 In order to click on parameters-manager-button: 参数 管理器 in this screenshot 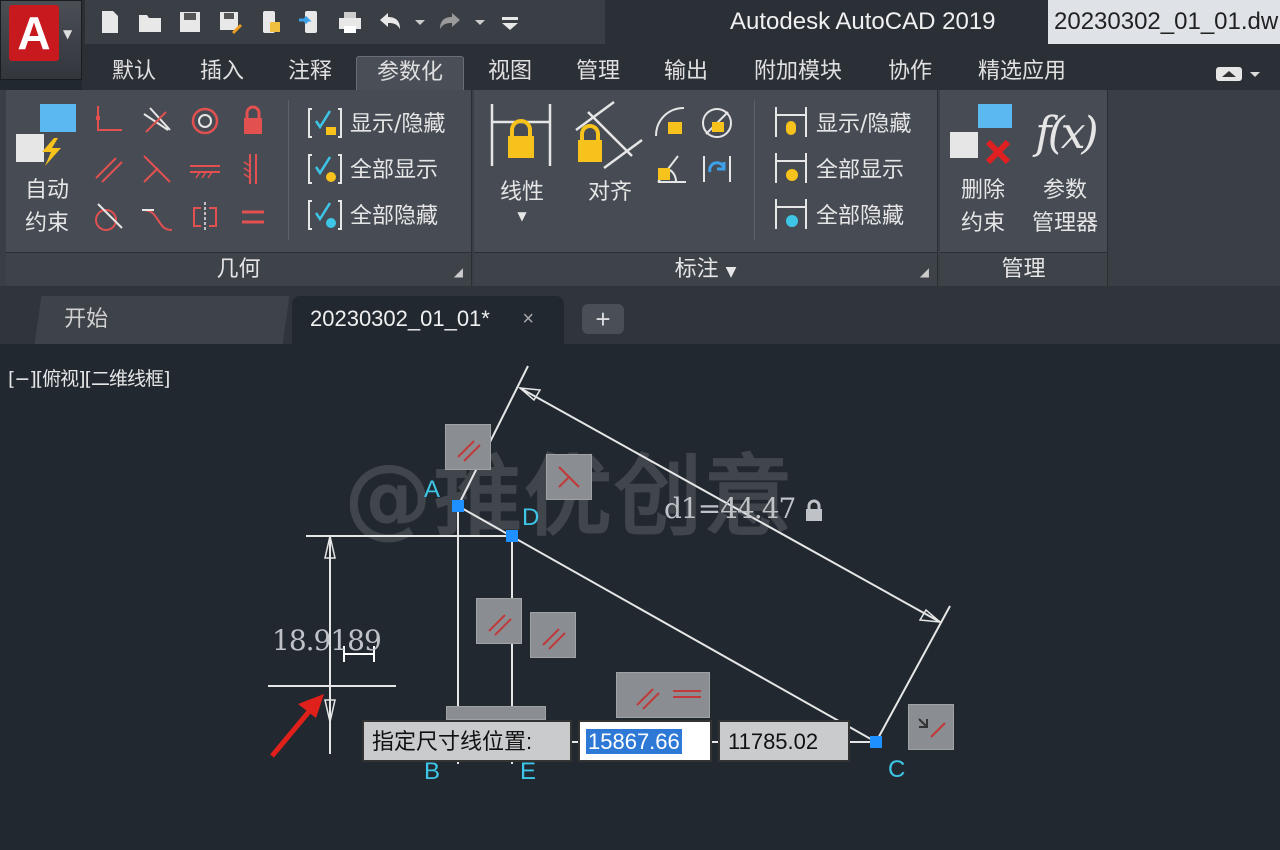, I will do `click(1065, 207)`.